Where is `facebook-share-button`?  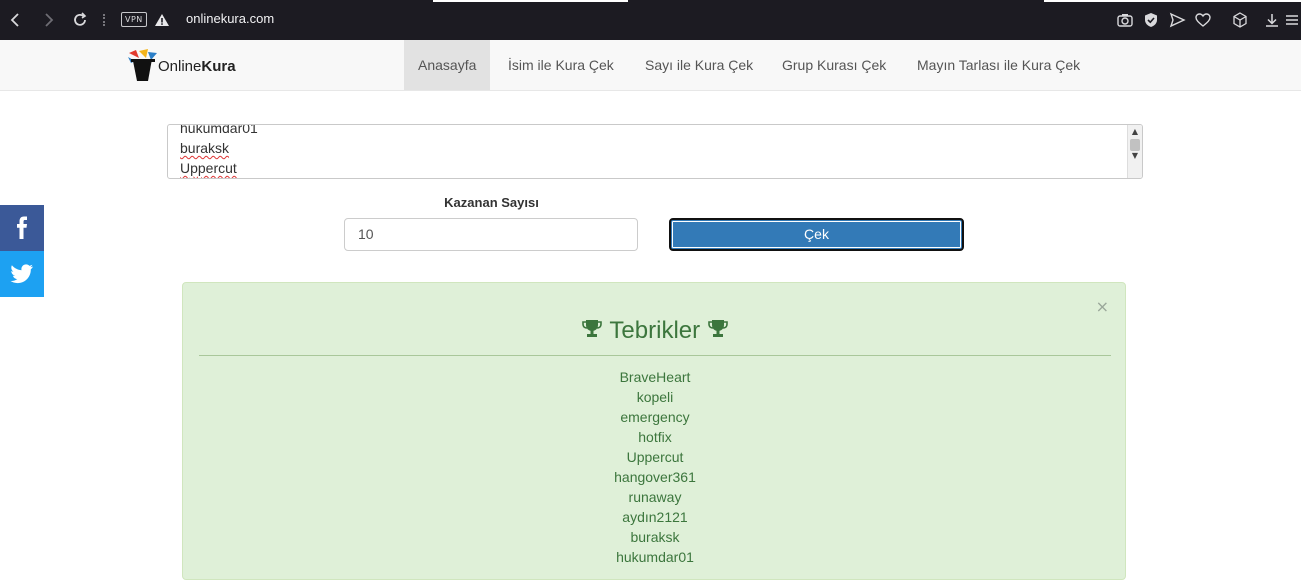
facebook-share-button is located at coordinates (22, 228).